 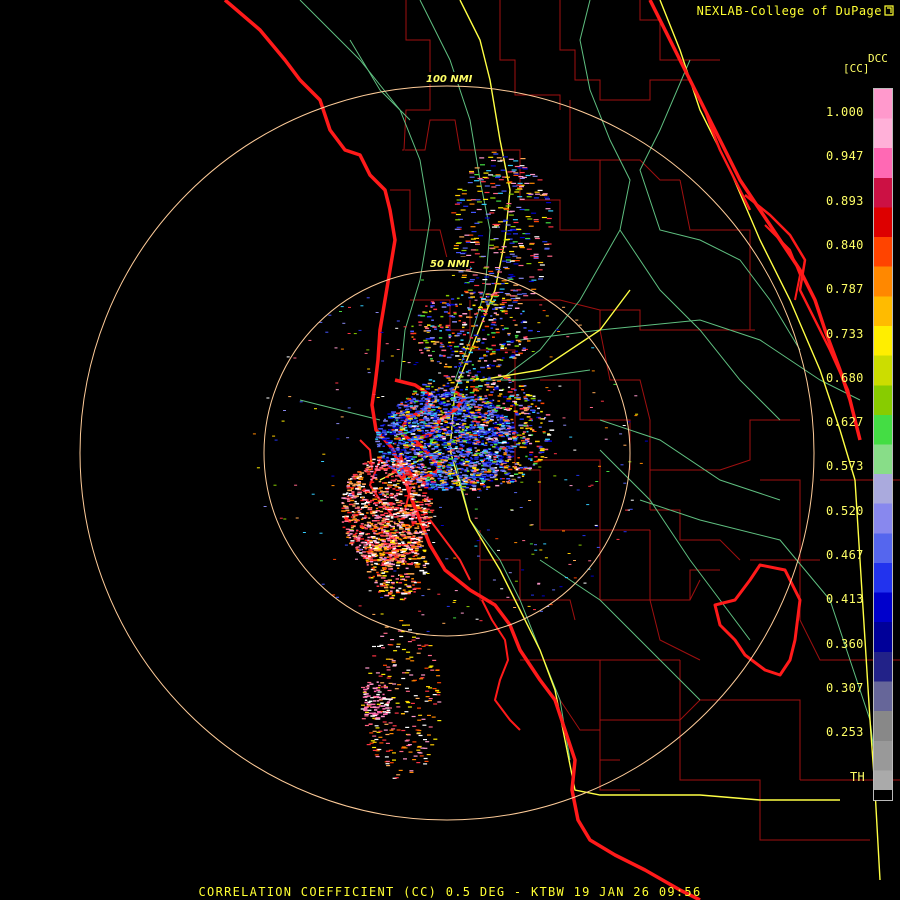 I want to click on legend-label: 0.467, so click(x=845, y=555).